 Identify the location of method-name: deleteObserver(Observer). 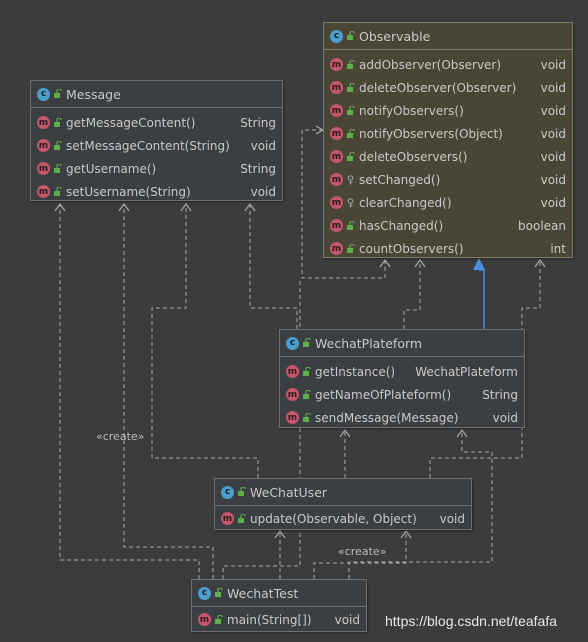
(438, 87).